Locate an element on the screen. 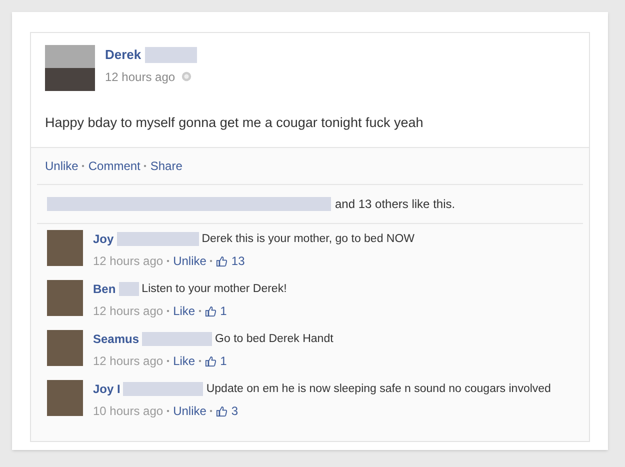  likes-summary: and 13 others like this. is located at coordinates (395, 205).